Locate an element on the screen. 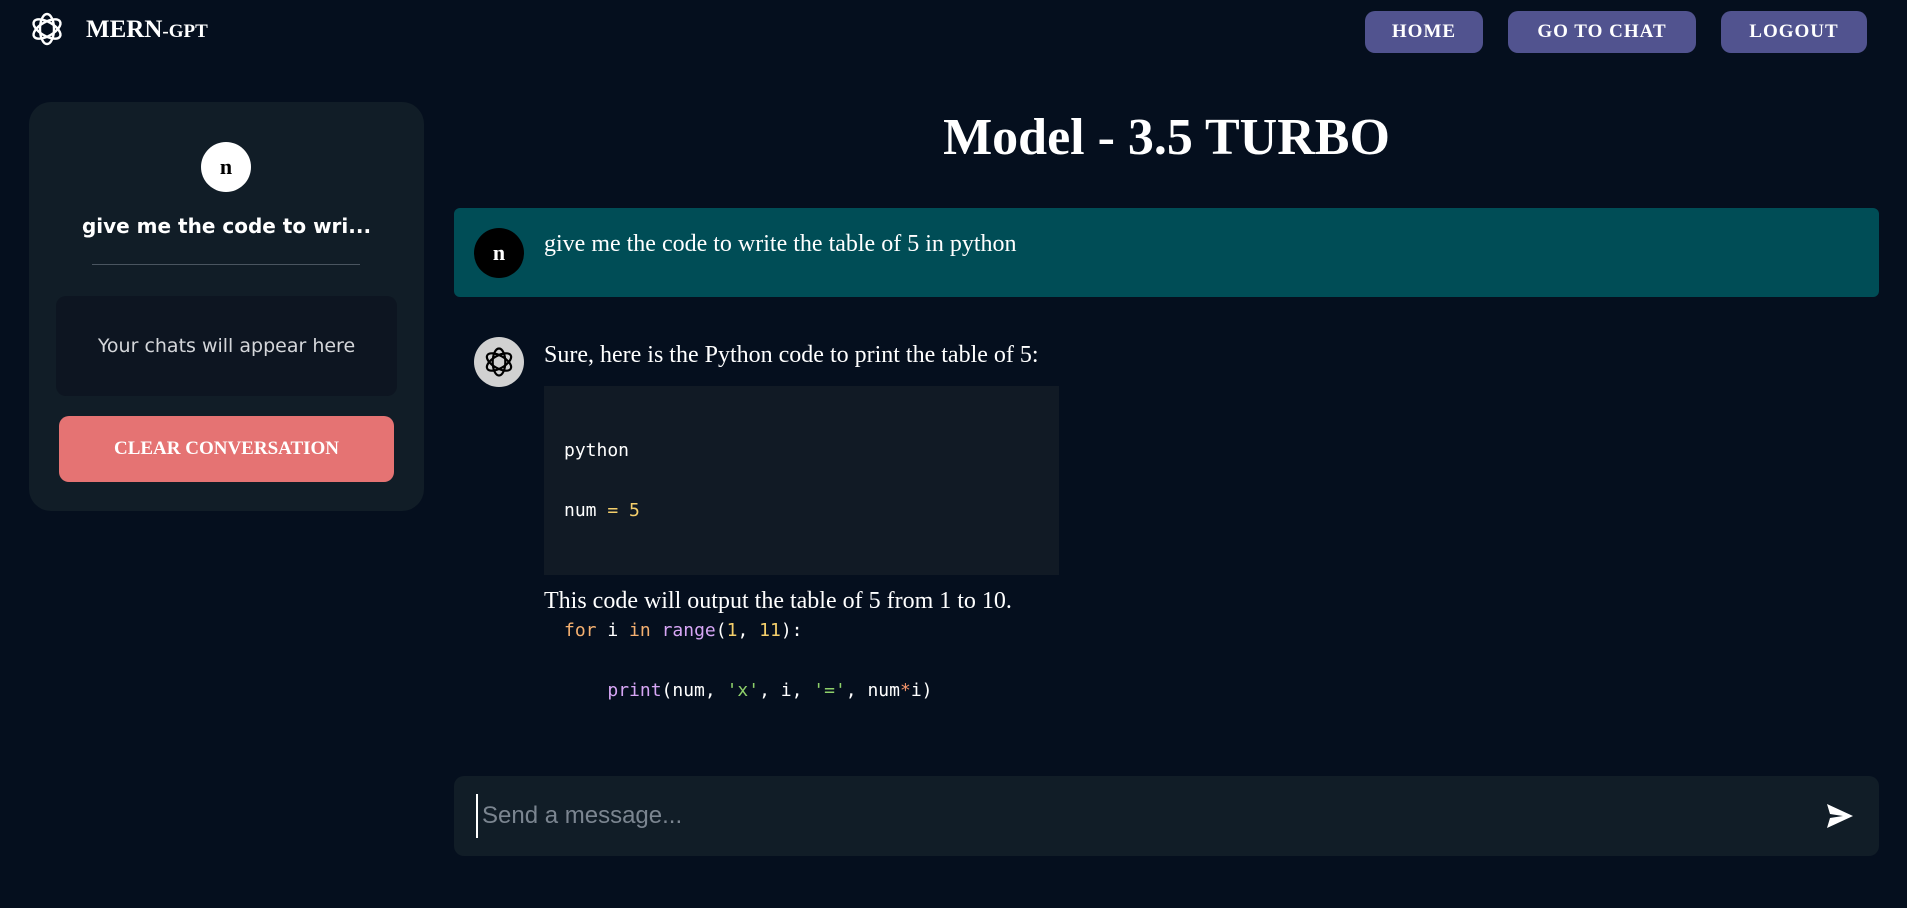  message-input is located at coordinates (1126, 816).